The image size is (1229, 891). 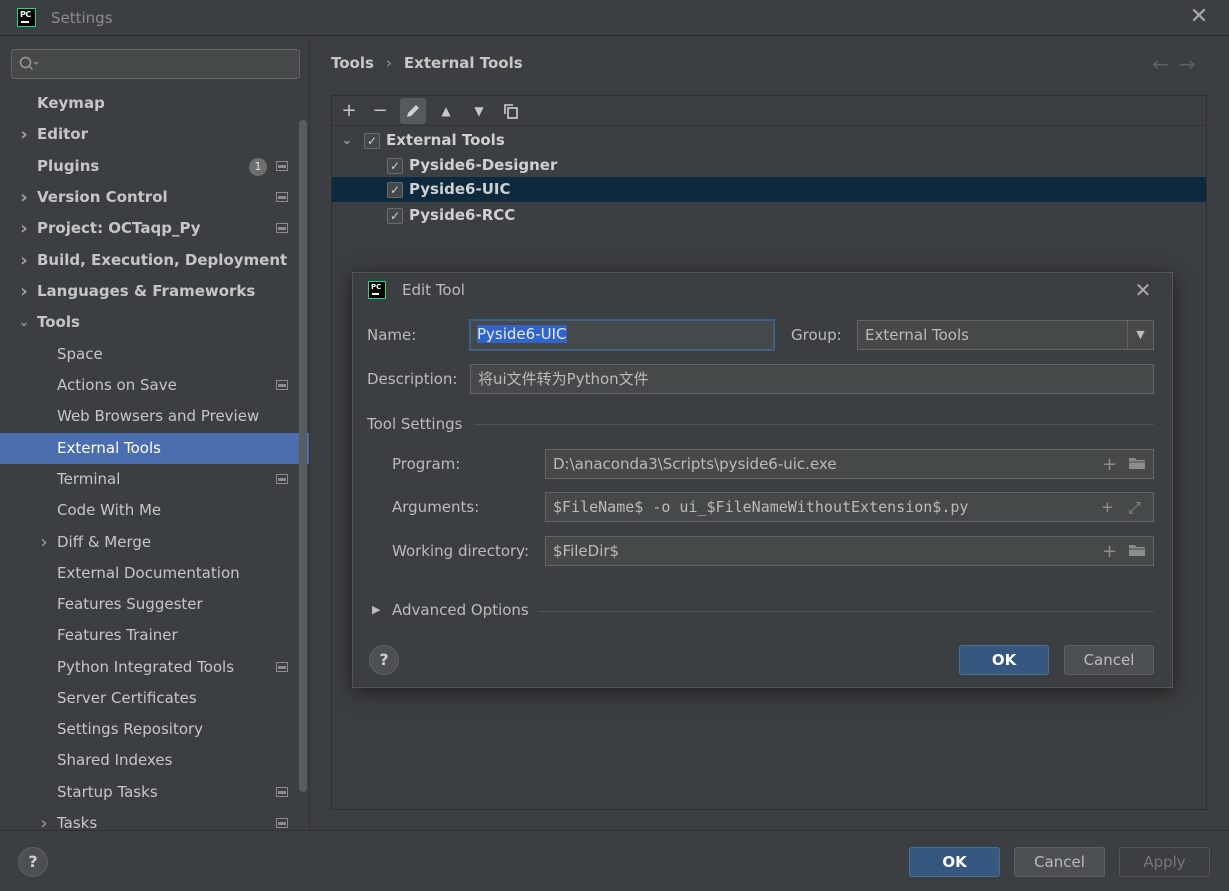 I want to click on breadcrumb: Tools › External Tools, so click(x=427, y=63).